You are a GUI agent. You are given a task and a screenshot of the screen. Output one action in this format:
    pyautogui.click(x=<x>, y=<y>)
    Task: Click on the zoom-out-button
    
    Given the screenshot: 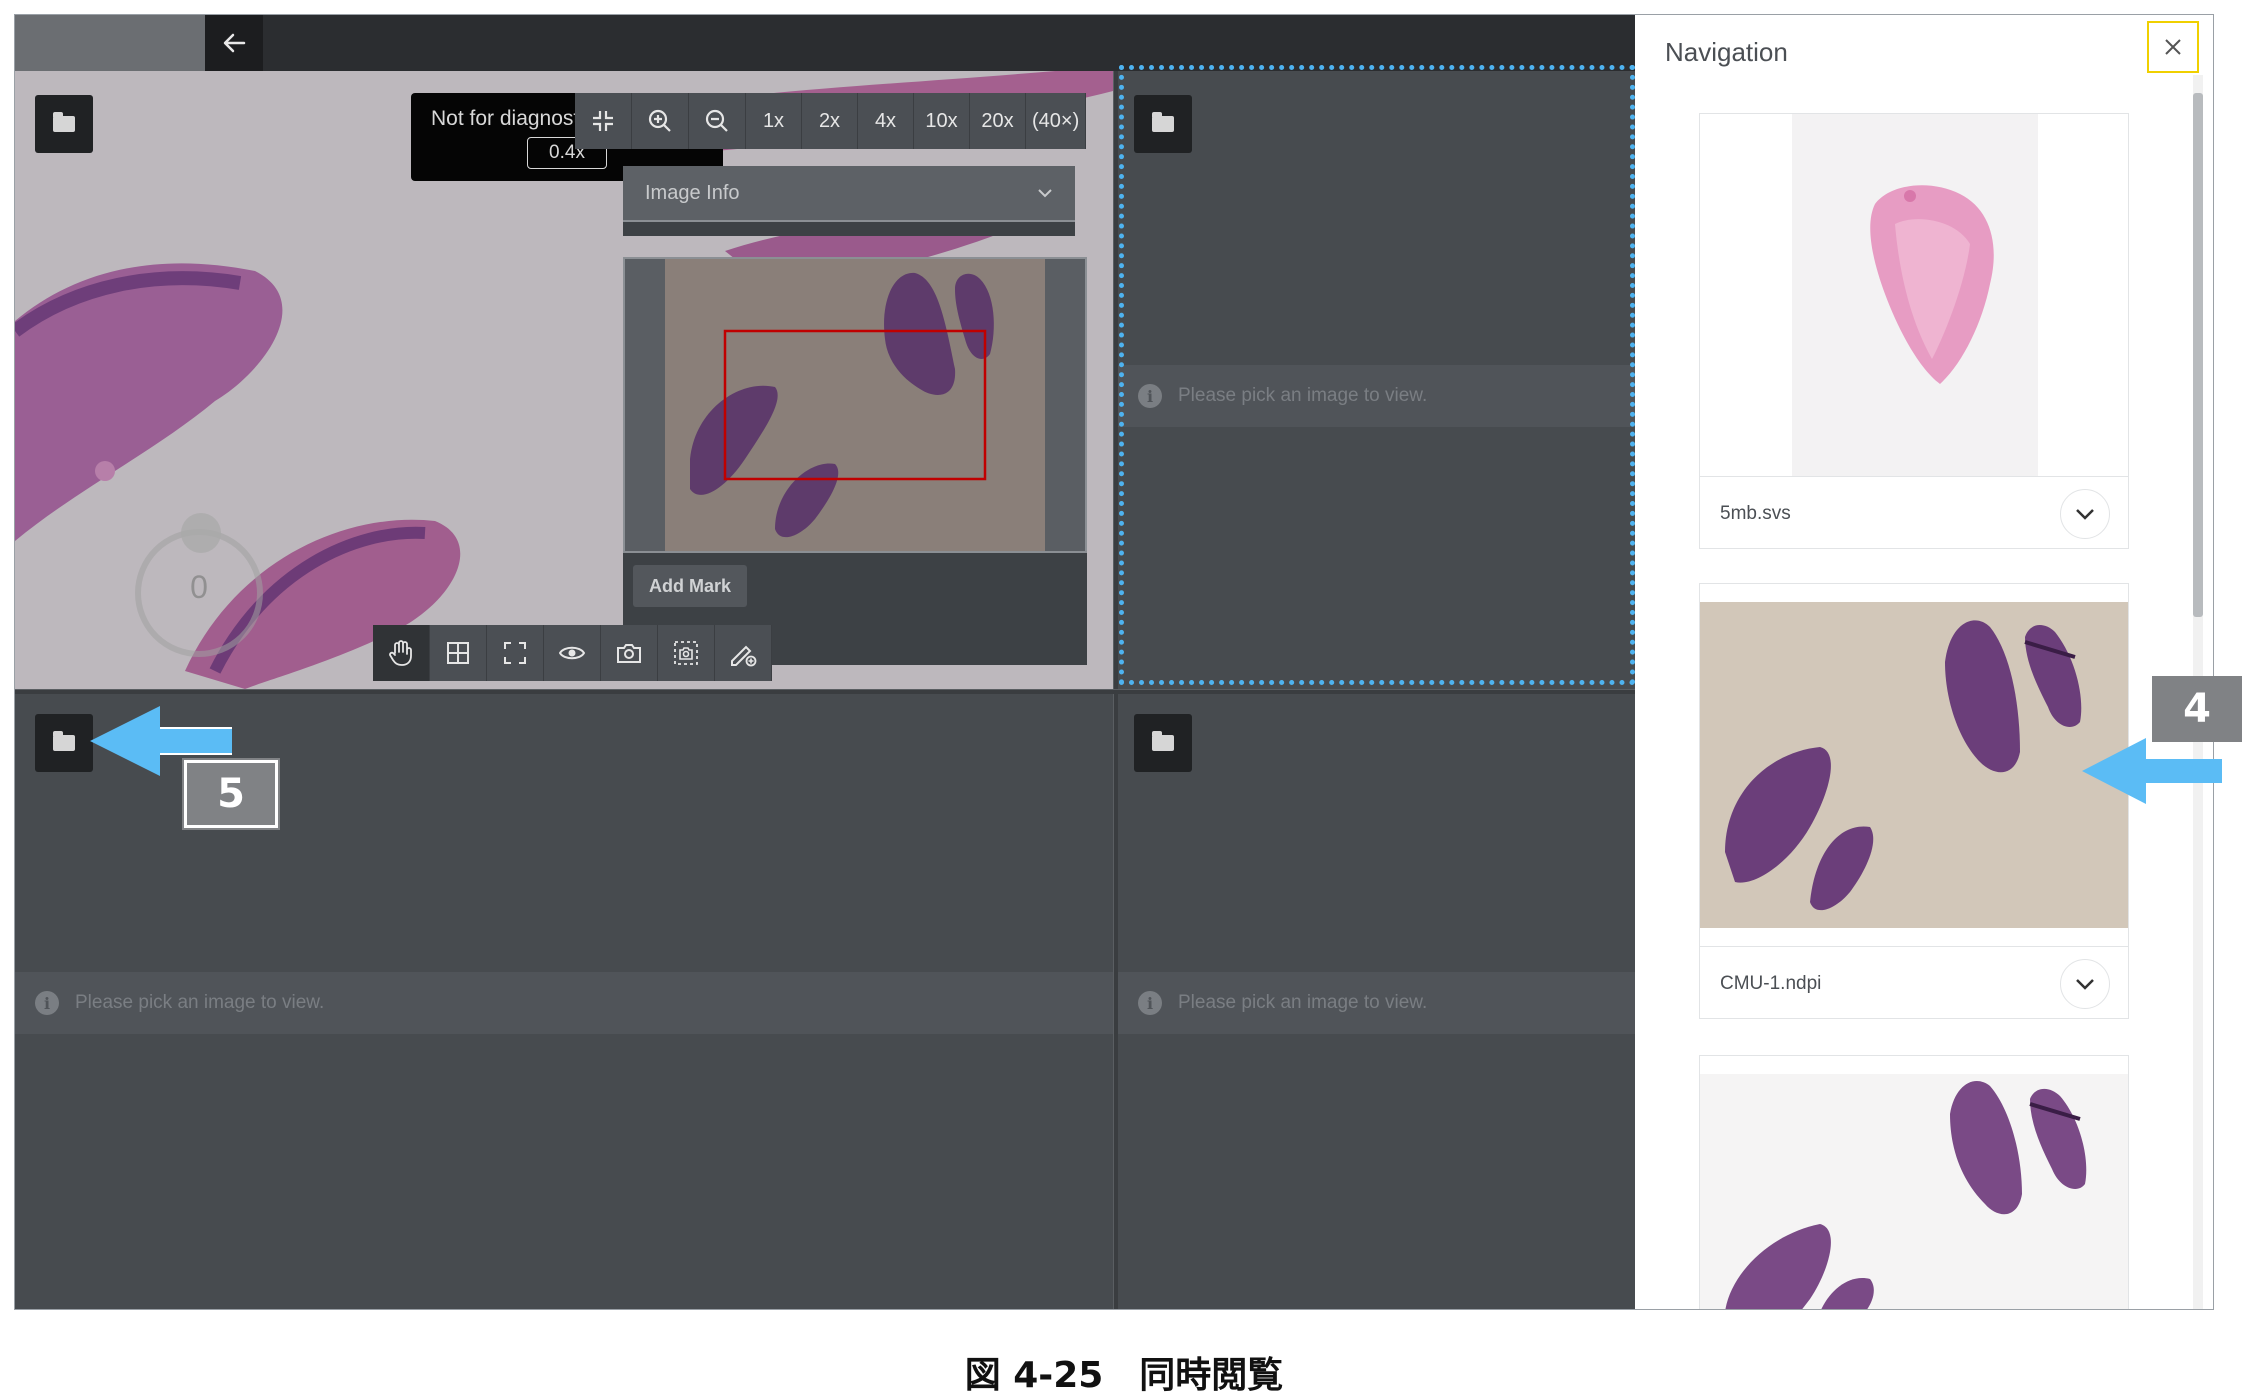 What is the action you would take?
    pyautogui.click(x=717, y=121)
    